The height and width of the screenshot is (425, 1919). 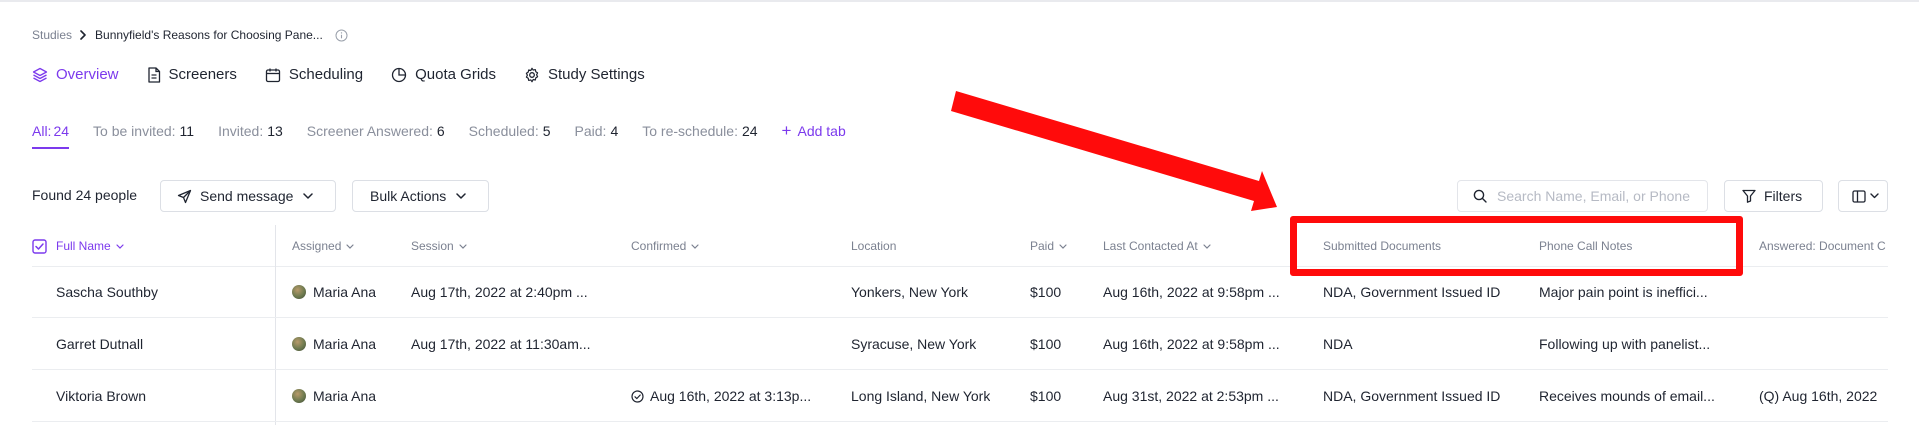 I want to click on annotation-arrow, so click(x=1114, y=151).